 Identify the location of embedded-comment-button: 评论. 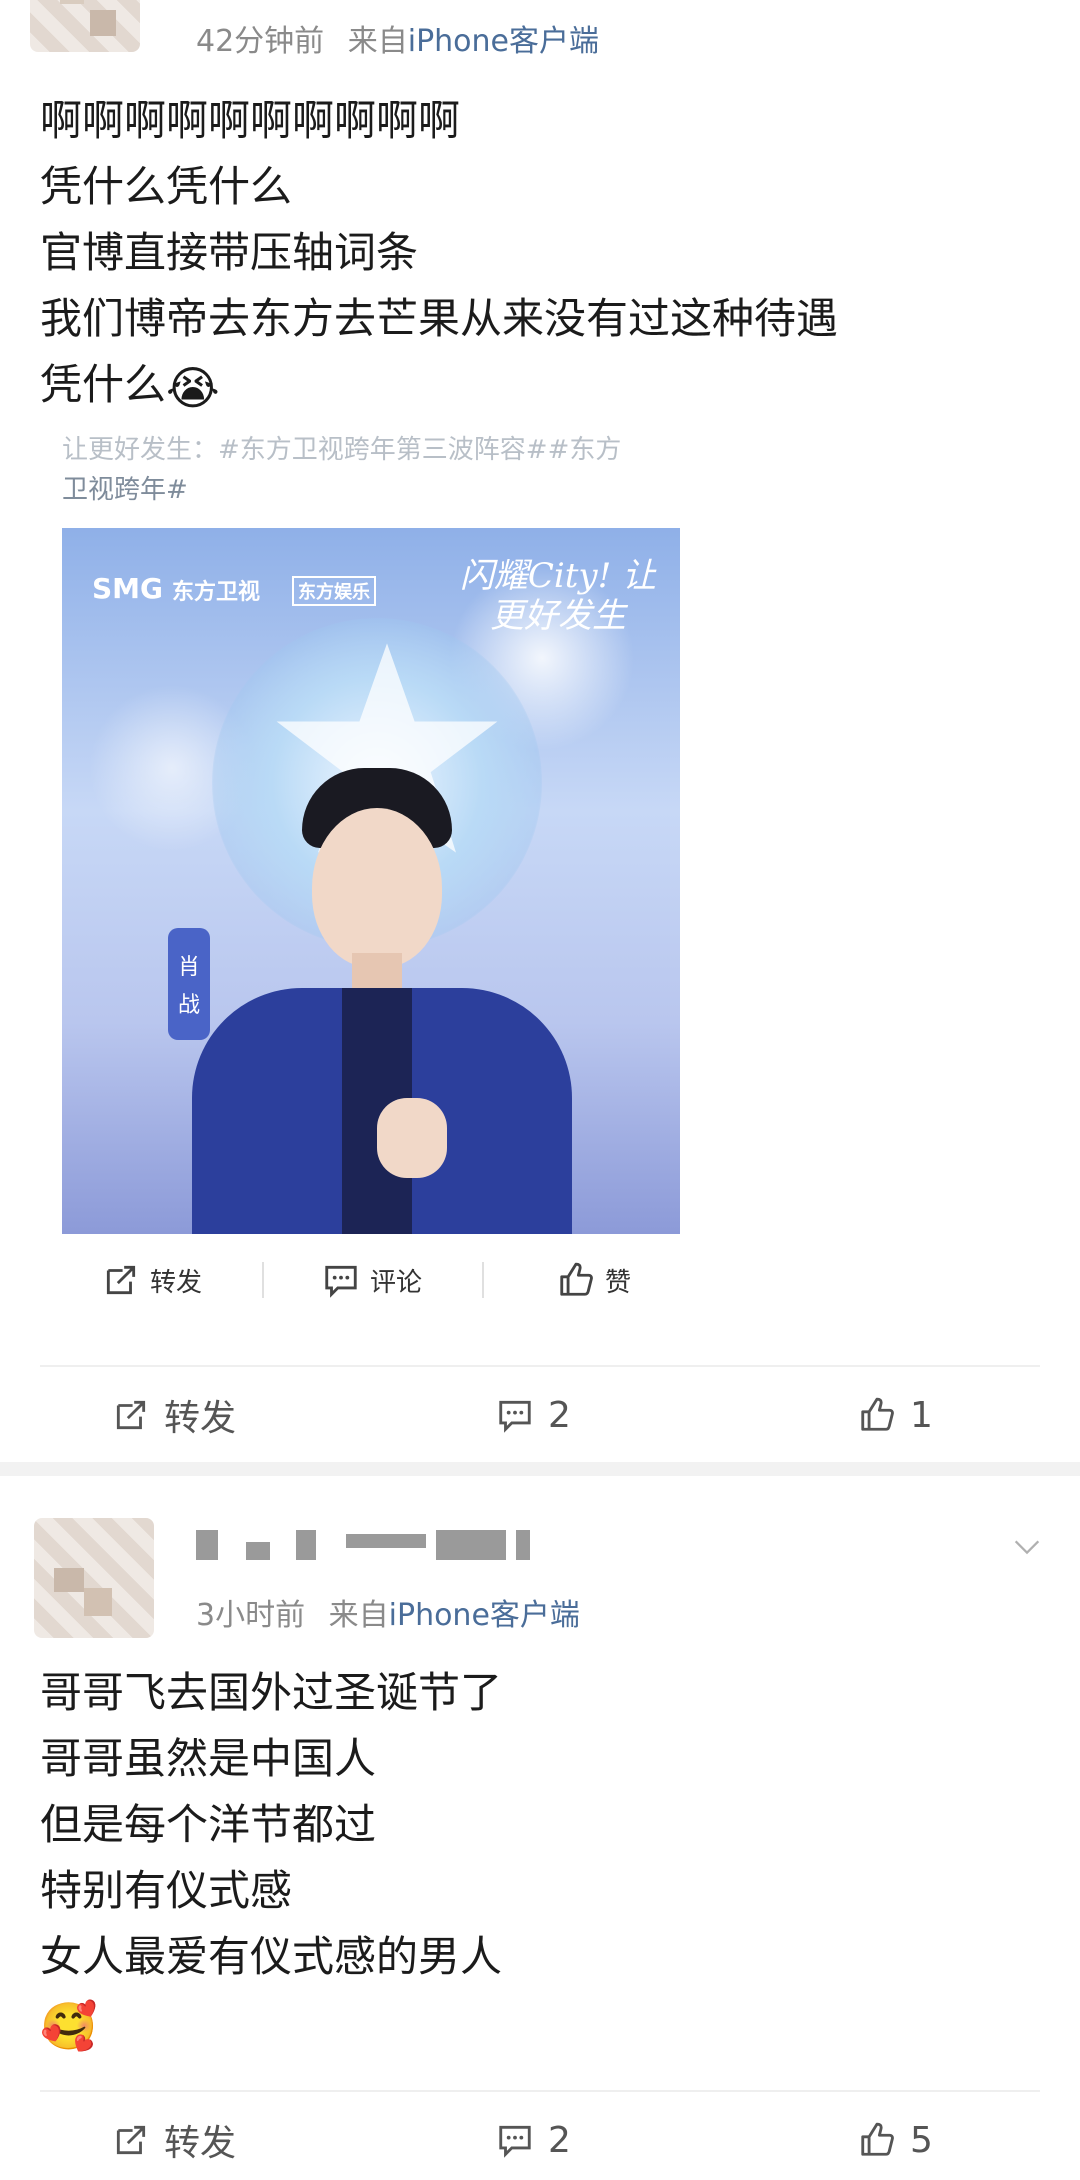
(372, 1280).